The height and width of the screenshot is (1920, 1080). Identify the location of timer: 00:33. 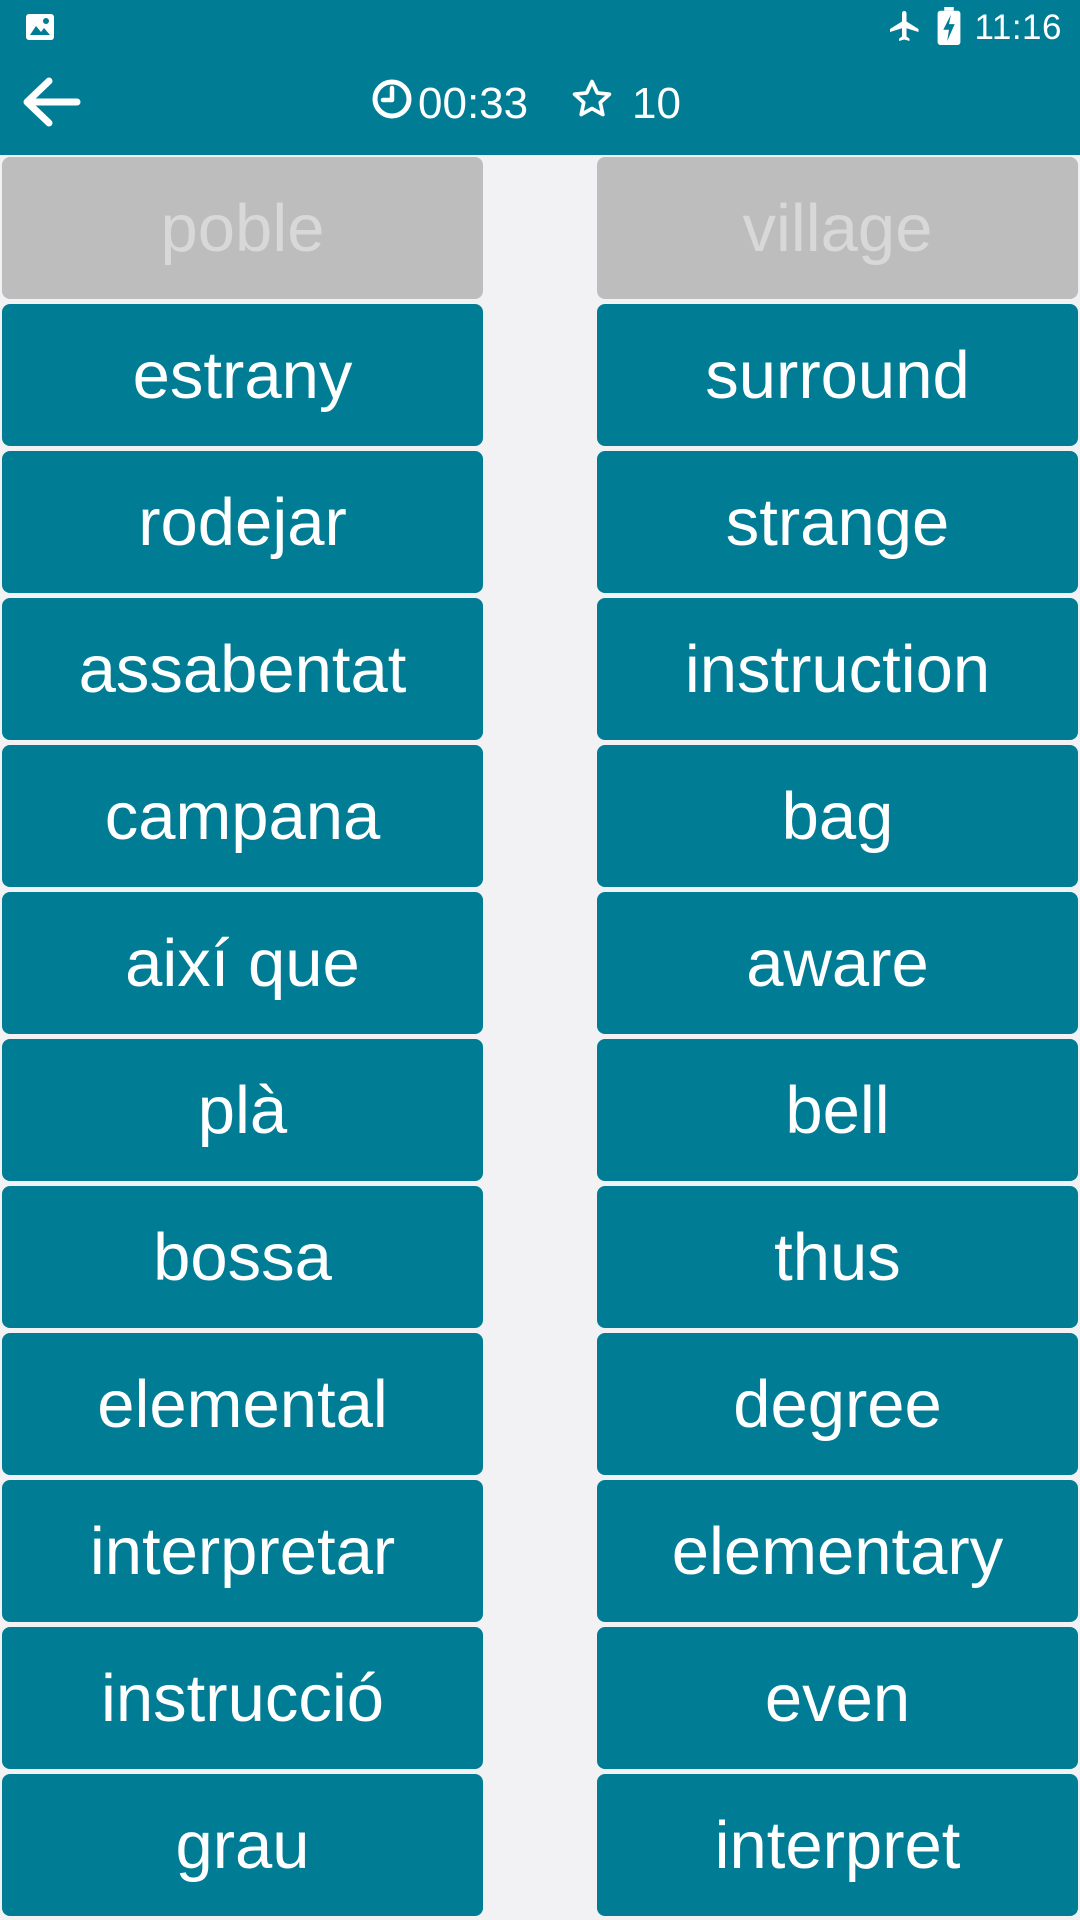
(449, 104).